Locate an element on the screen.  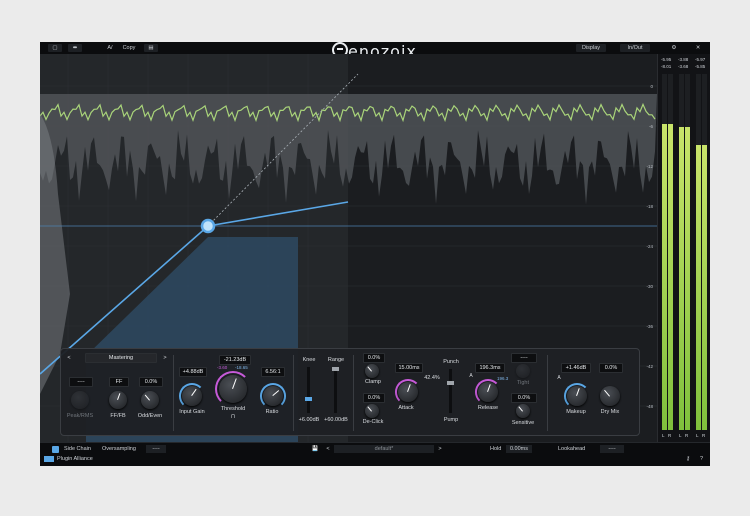
ratio-value: 6.56:1 is located at coordinates (273, 372).